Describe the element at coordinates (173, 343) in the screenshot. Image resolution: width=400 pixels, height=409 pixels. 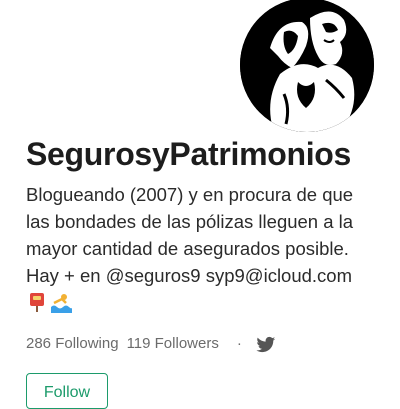
I see `followers-count: 119 Followers` at that location.